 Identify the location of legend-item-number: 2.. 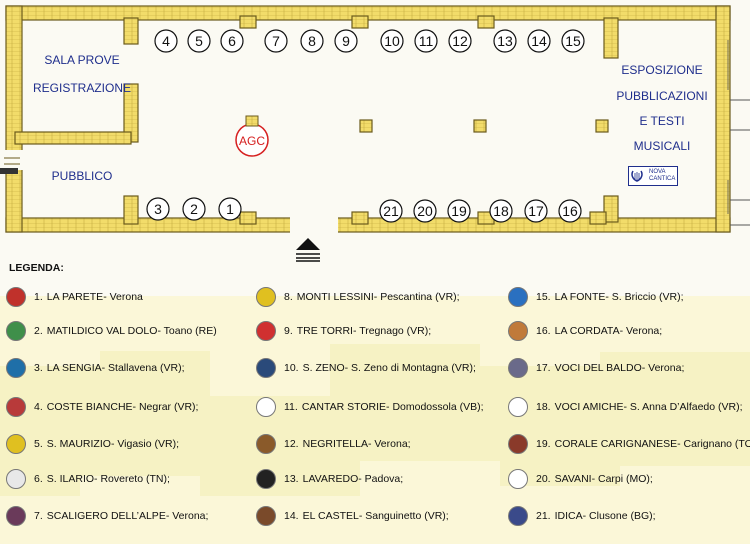
(38, 331).